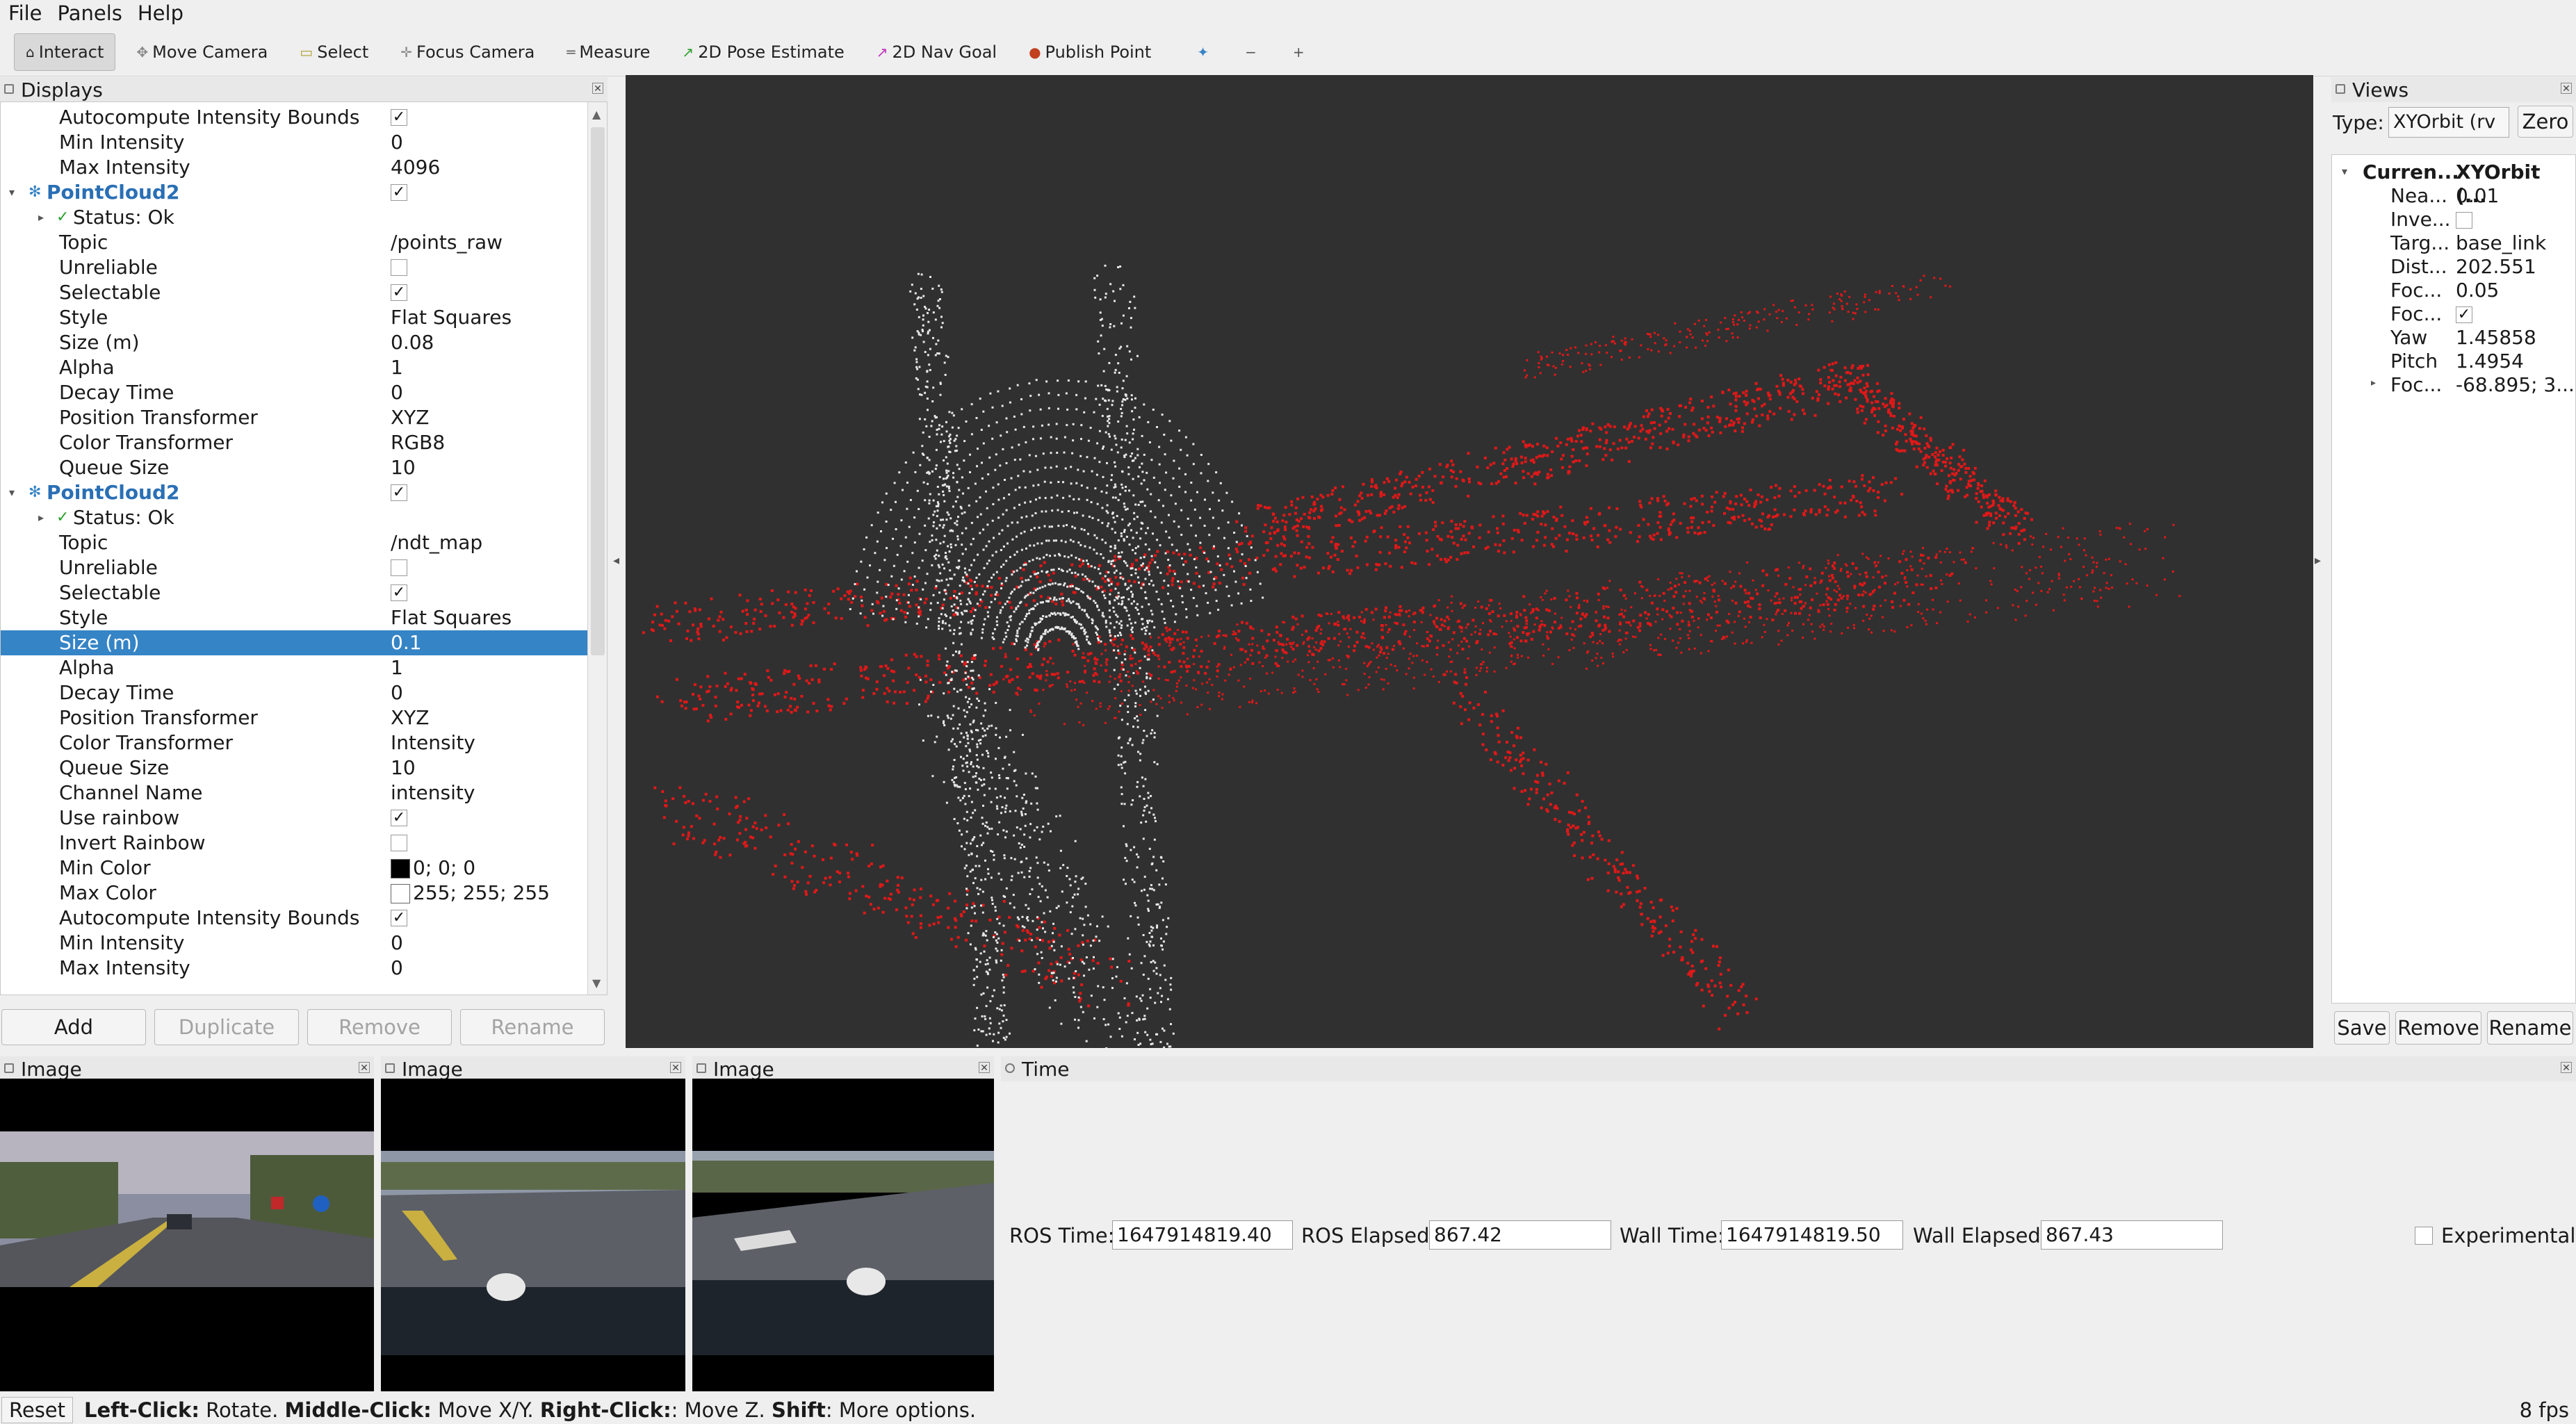 The image size is (2576, 1424). What do you see at coordinates (406, 642) in the screenshot?
I see `property-value: 0.1` at bounding box center [406, 642].